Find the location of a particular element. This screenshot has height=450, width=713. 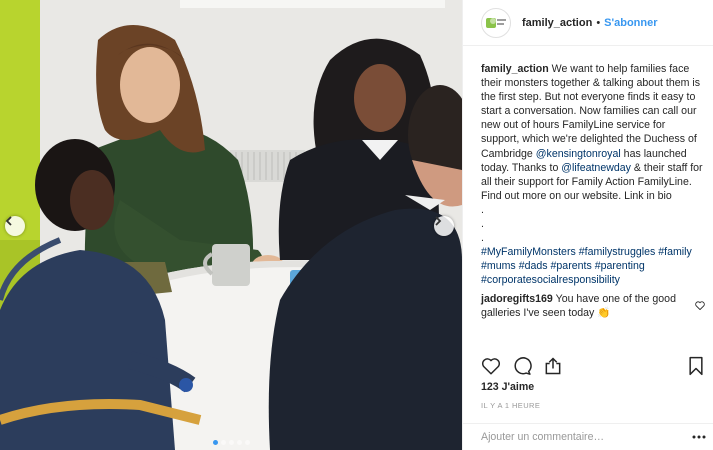

hashtag: #familystruggles is located at coordinates (617, 252).